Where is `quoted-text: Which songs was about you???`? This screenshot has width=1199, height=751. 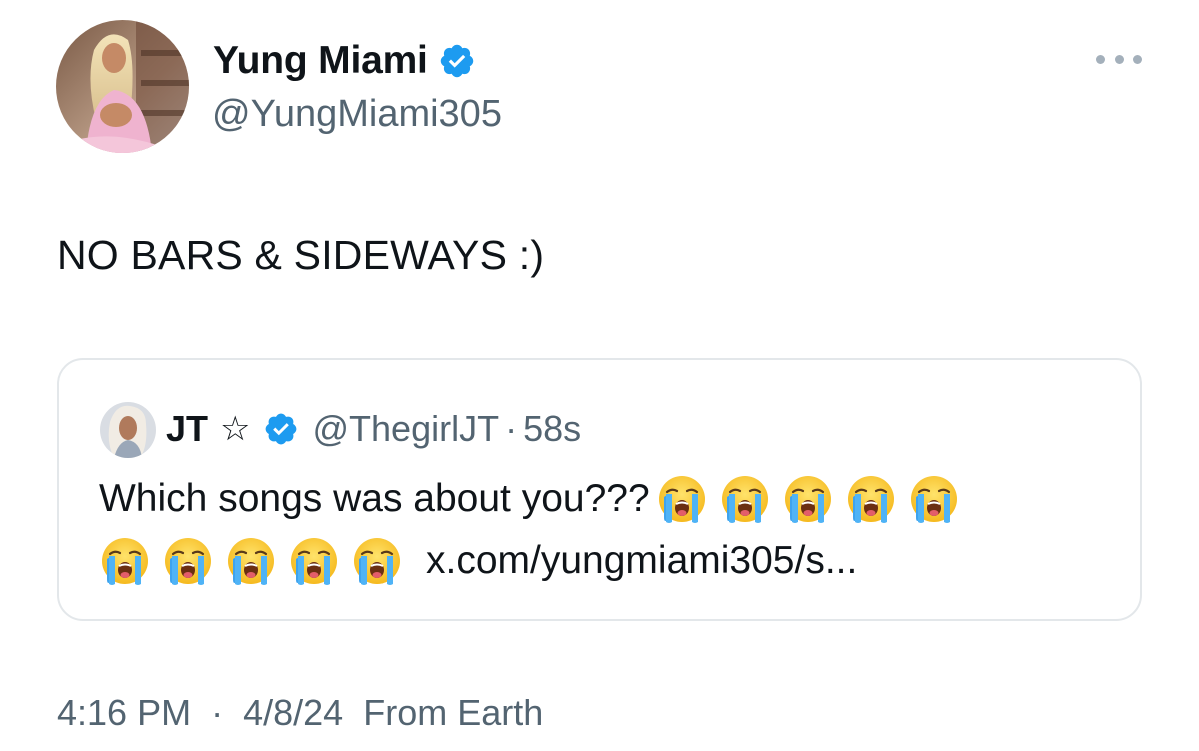
quoted-text: Which songs was about you??? is located at coordinates (374, 498).